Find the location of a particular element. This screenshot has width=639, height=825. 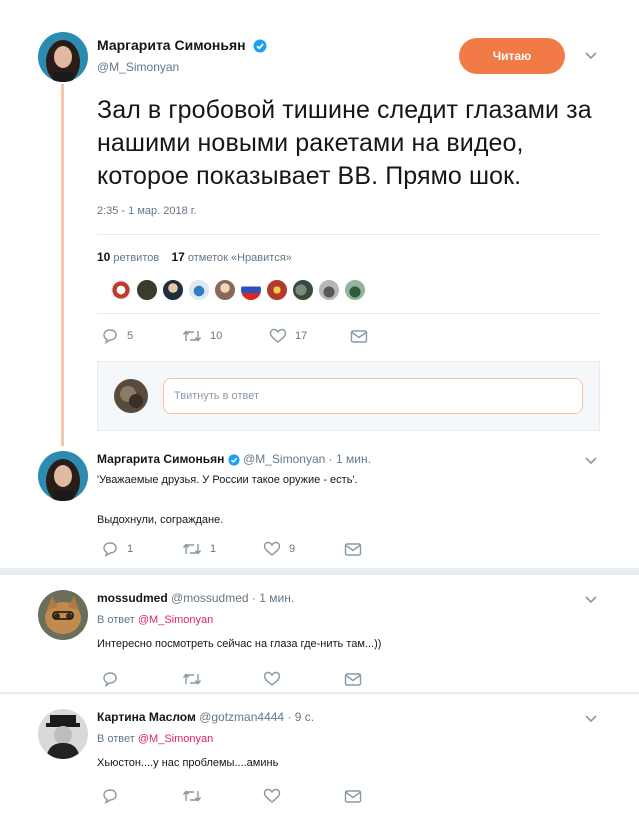

author-name: mossudmed is located at coordinates (132, 598).